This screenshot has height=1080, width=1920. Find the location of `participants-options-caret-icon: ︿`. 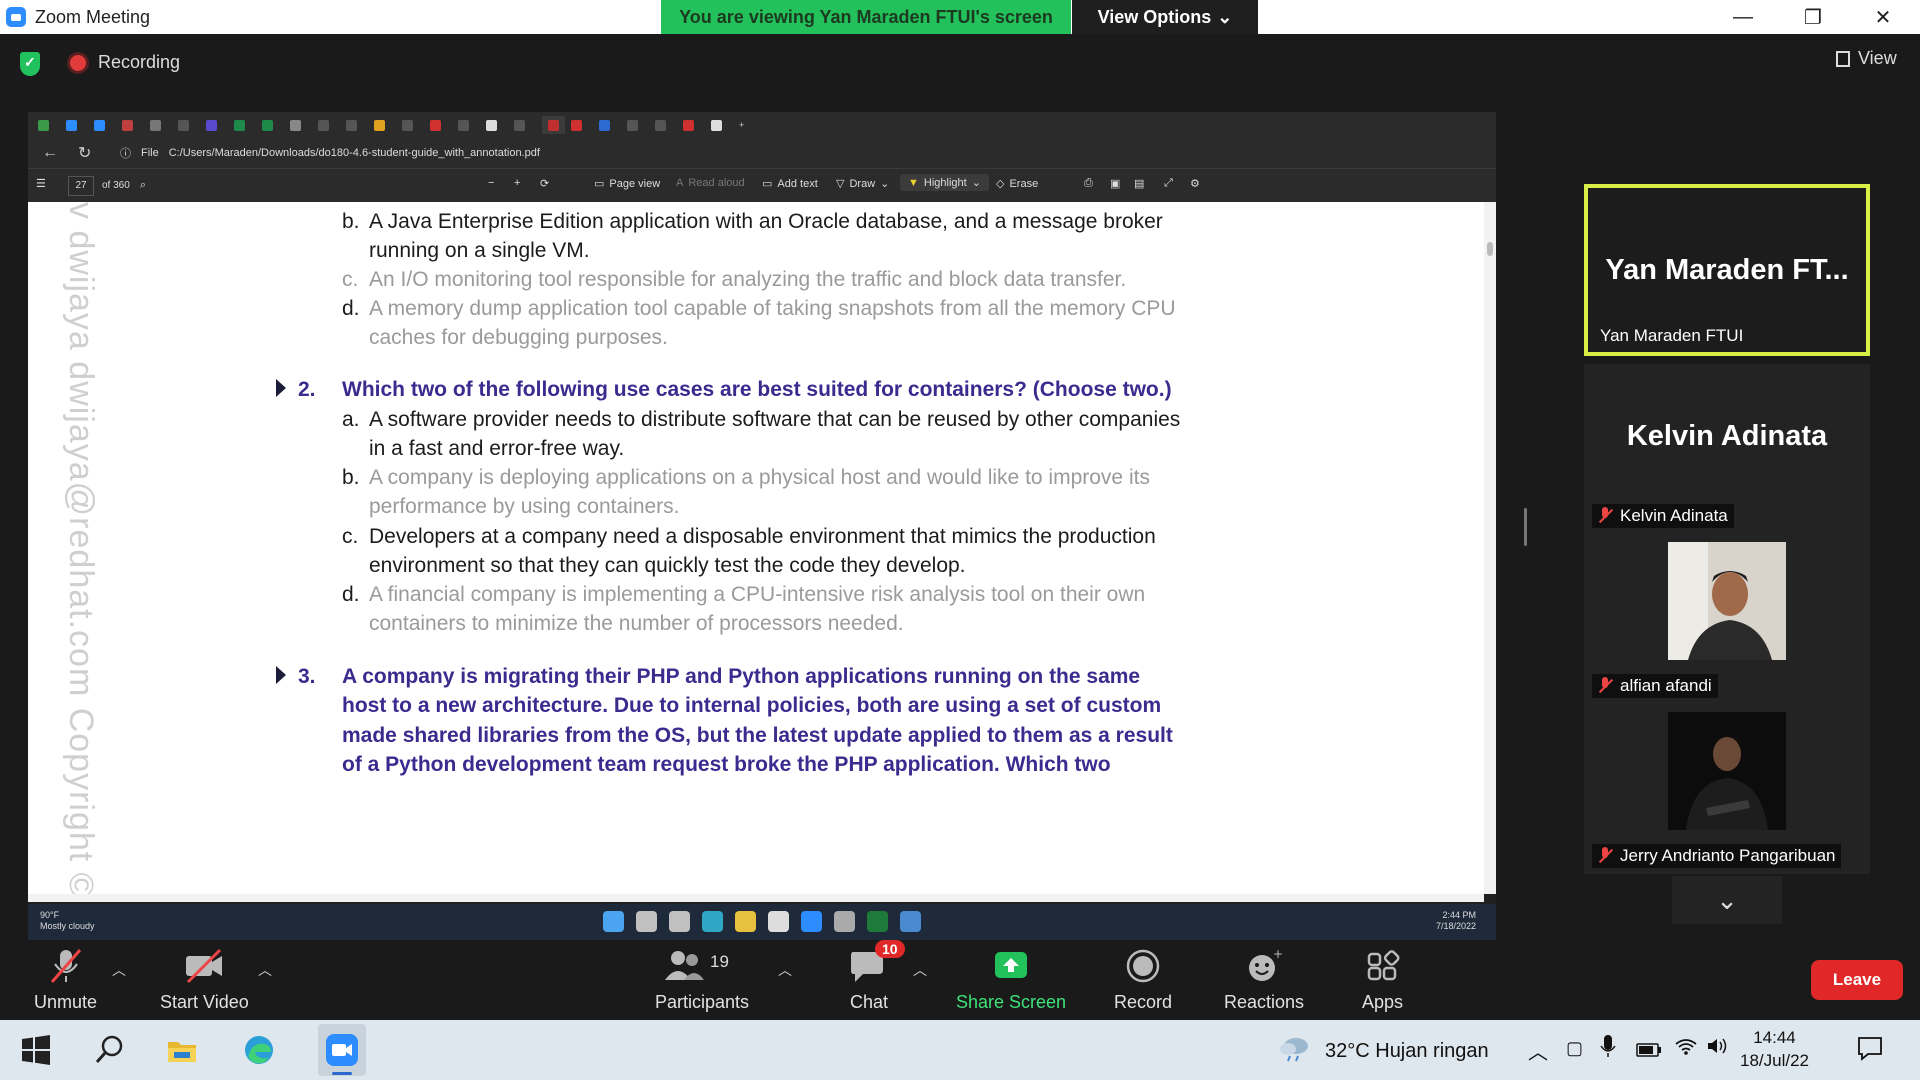

participants-options-caret-icon: ︿ is located at coordinates (785, 970).